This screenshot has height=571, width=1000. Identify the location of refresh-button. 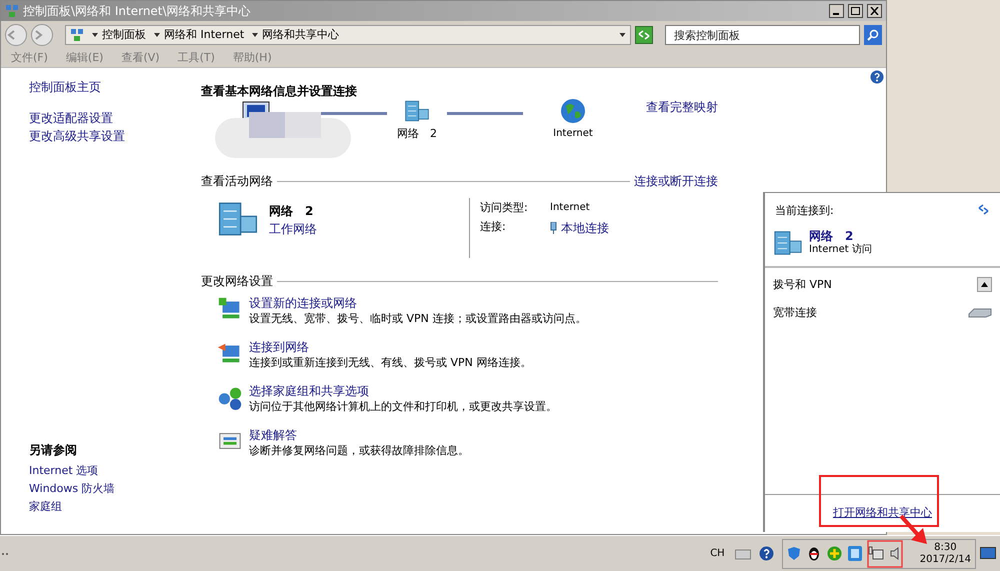
(644, 35).